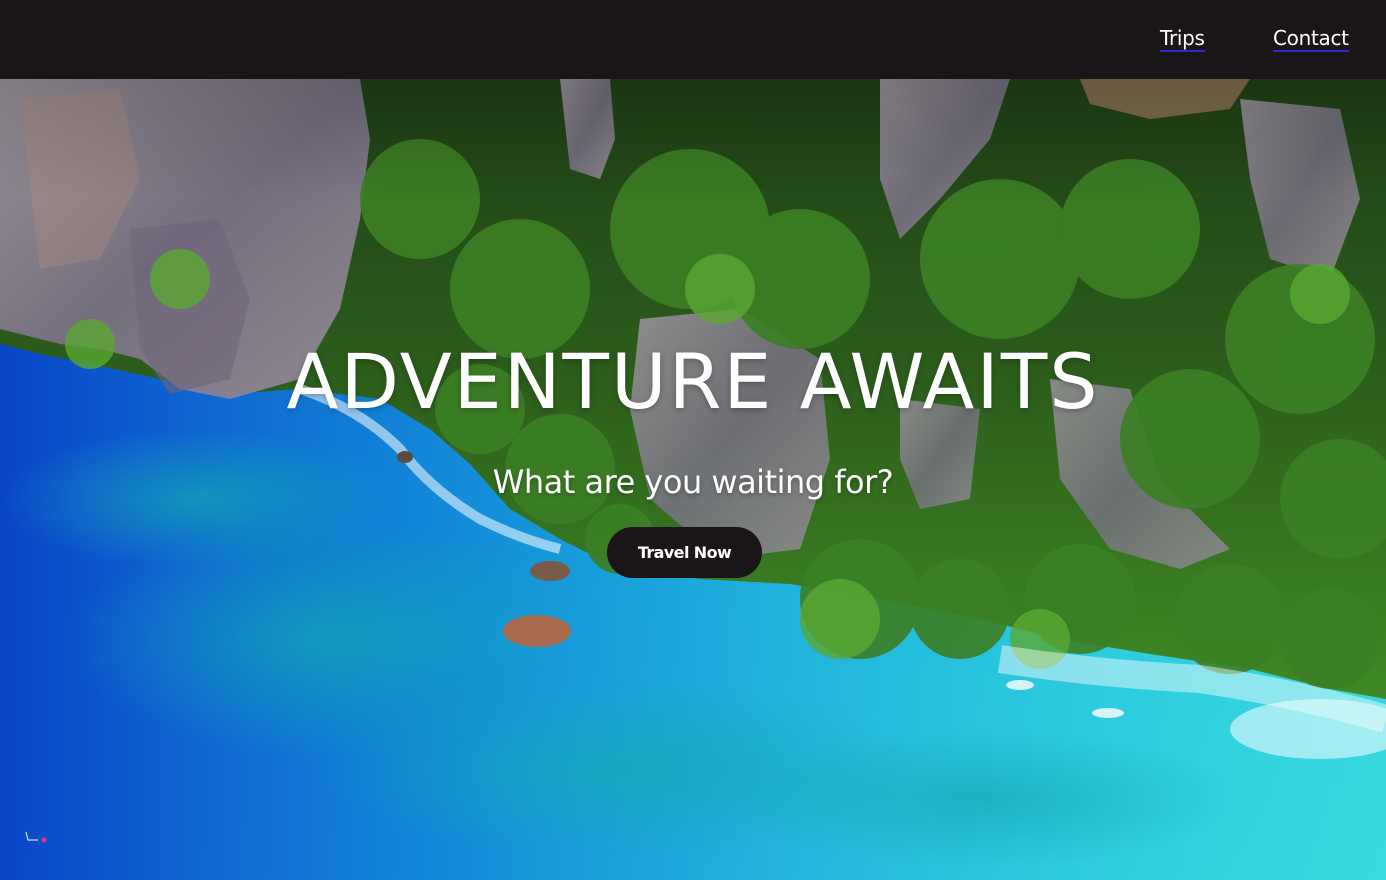 The height and width of the screenshot is (880, 1386). Describe the element at coordinates (1182, 39) in the screenshot. I see `nav-link-trips: Trips` at that location.